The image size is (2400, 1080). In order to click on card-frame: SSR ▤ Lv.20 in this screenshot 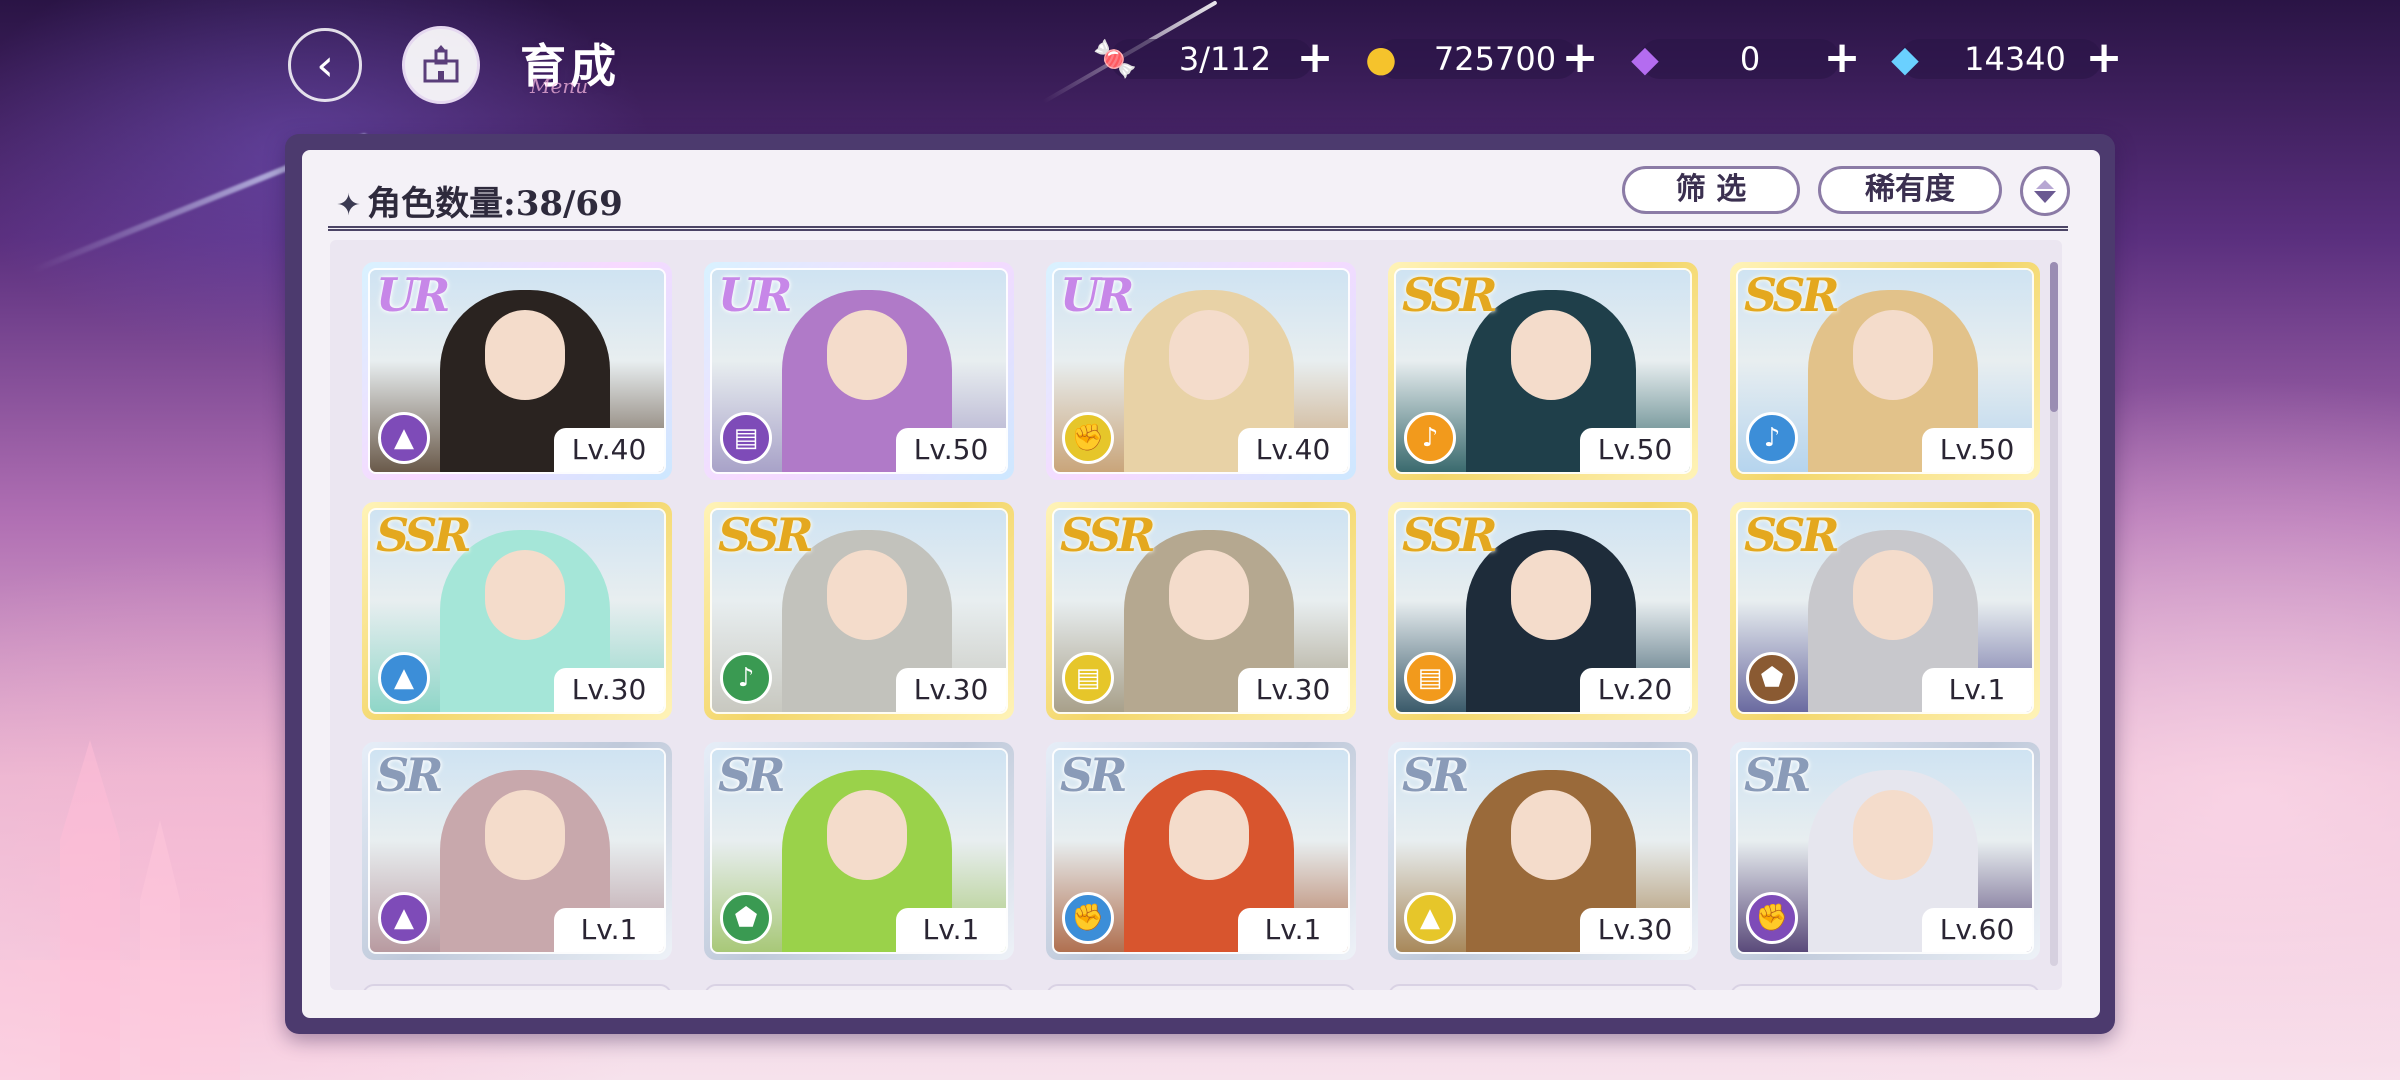, I will do `click(1543, 611)`.